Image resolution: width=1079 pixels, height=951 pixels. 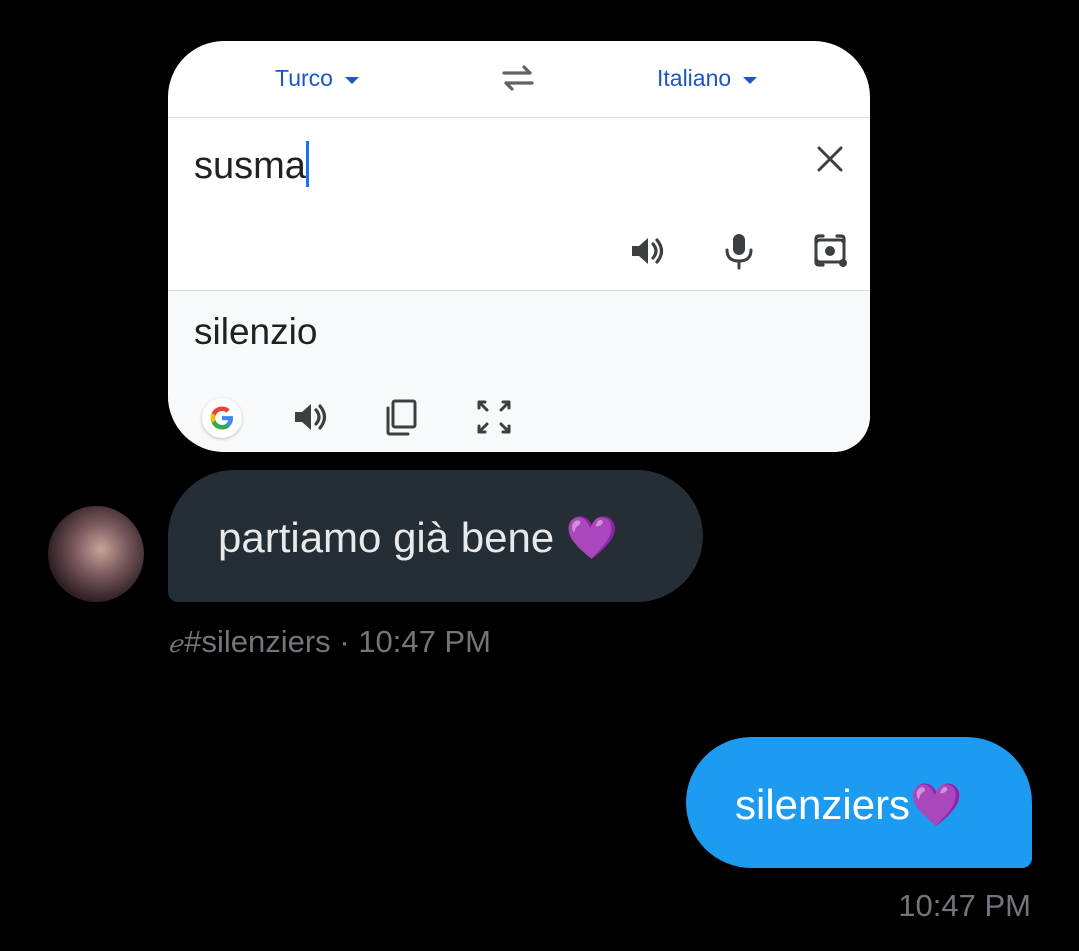 I want to click on swap-arrows-icon, so click(x=518, y=78).